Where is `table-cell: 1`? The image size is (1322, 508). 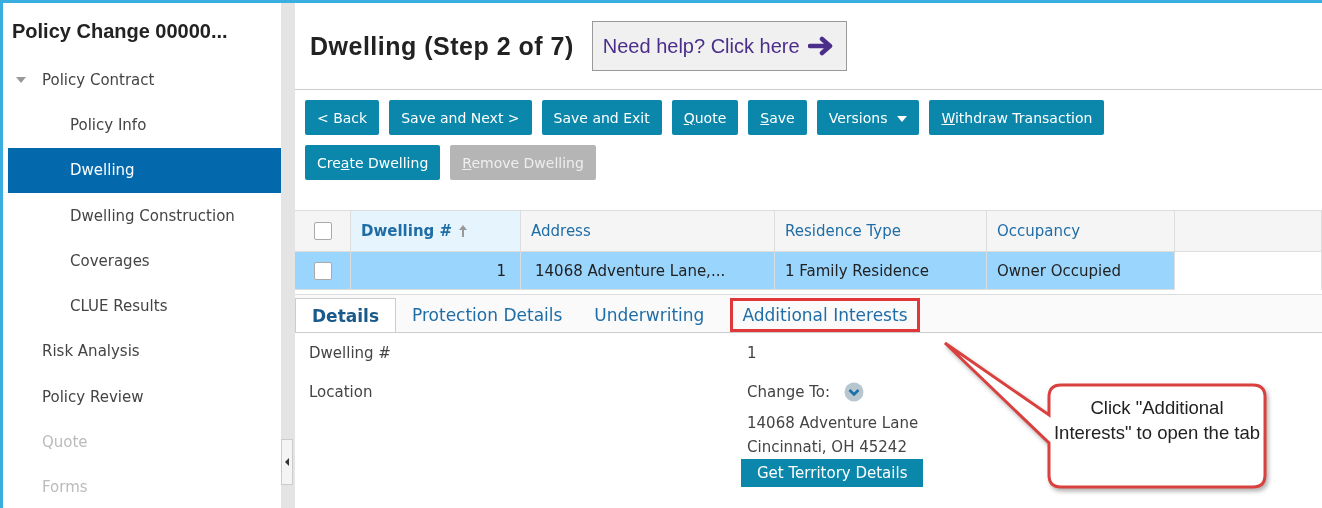
table-cell: 1 is located at coordinates (501, 270).